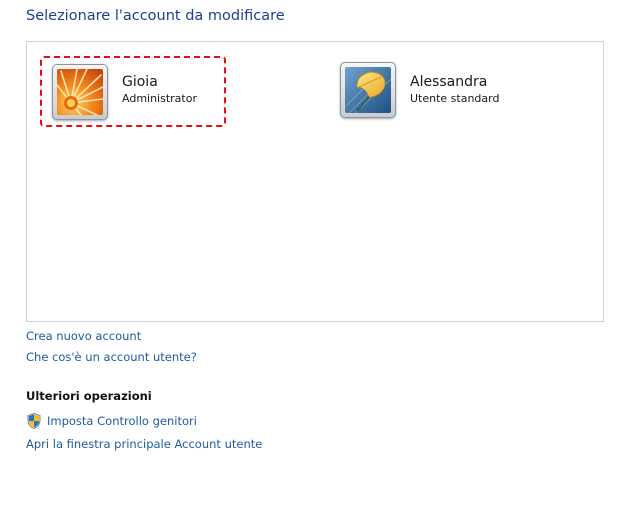 The width and height of the screenshot is (632, 507). What do you see at coordinates (449, 82) in the screenshot?
I see `account-name: Alessandra` at bounding box center [449, 82].